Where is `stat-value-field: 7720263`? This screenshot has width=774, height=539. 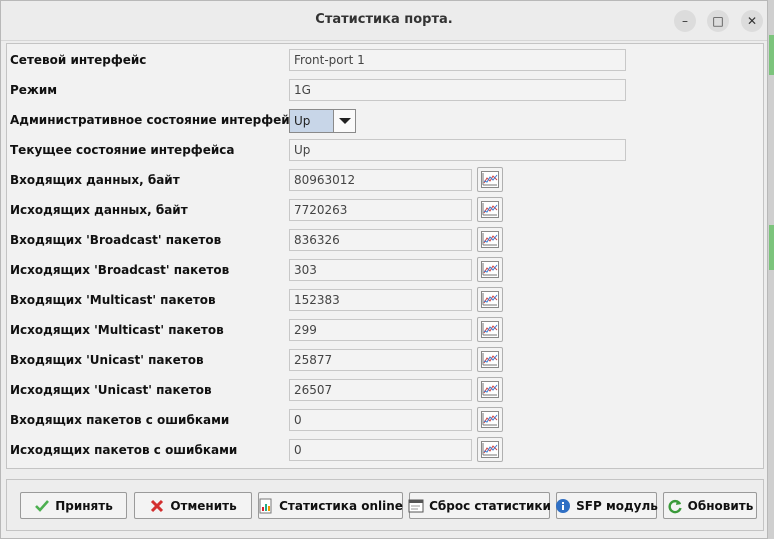
stat-value-field: 7720263 is located at coordinates (380, 210).